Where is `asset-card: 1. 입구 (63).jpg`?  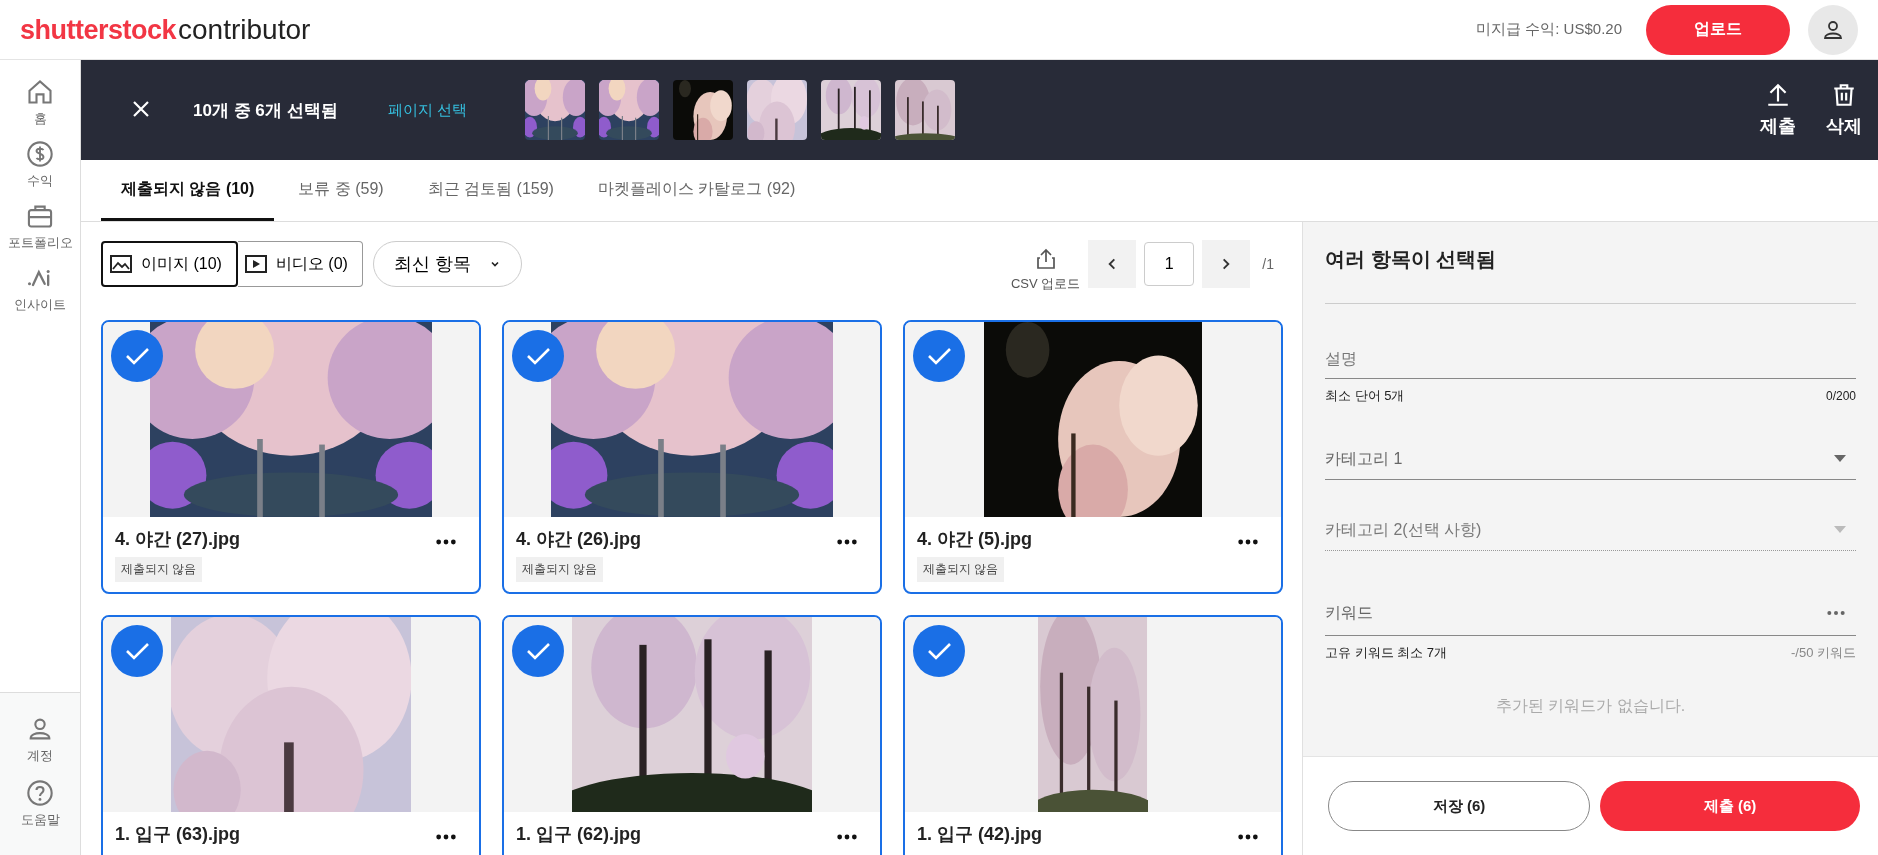 asset-card: 1. 입구 (63).jpg is located at coordinates (291, 735).